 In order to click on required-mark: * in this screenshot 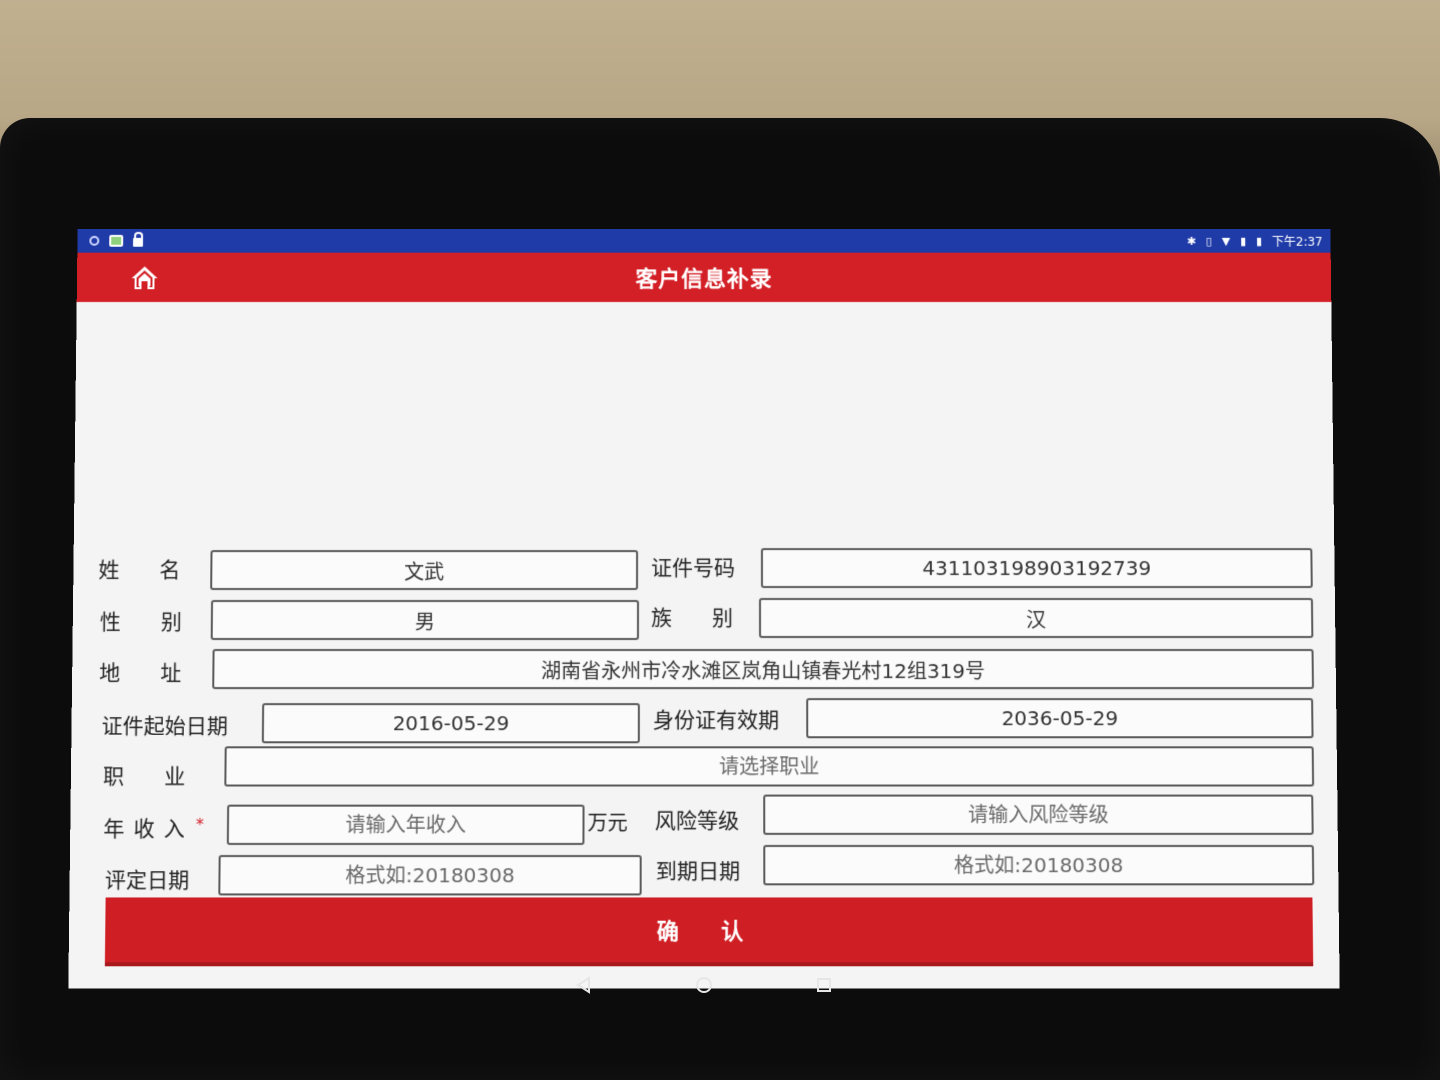, I will do `click(200, 824)`.